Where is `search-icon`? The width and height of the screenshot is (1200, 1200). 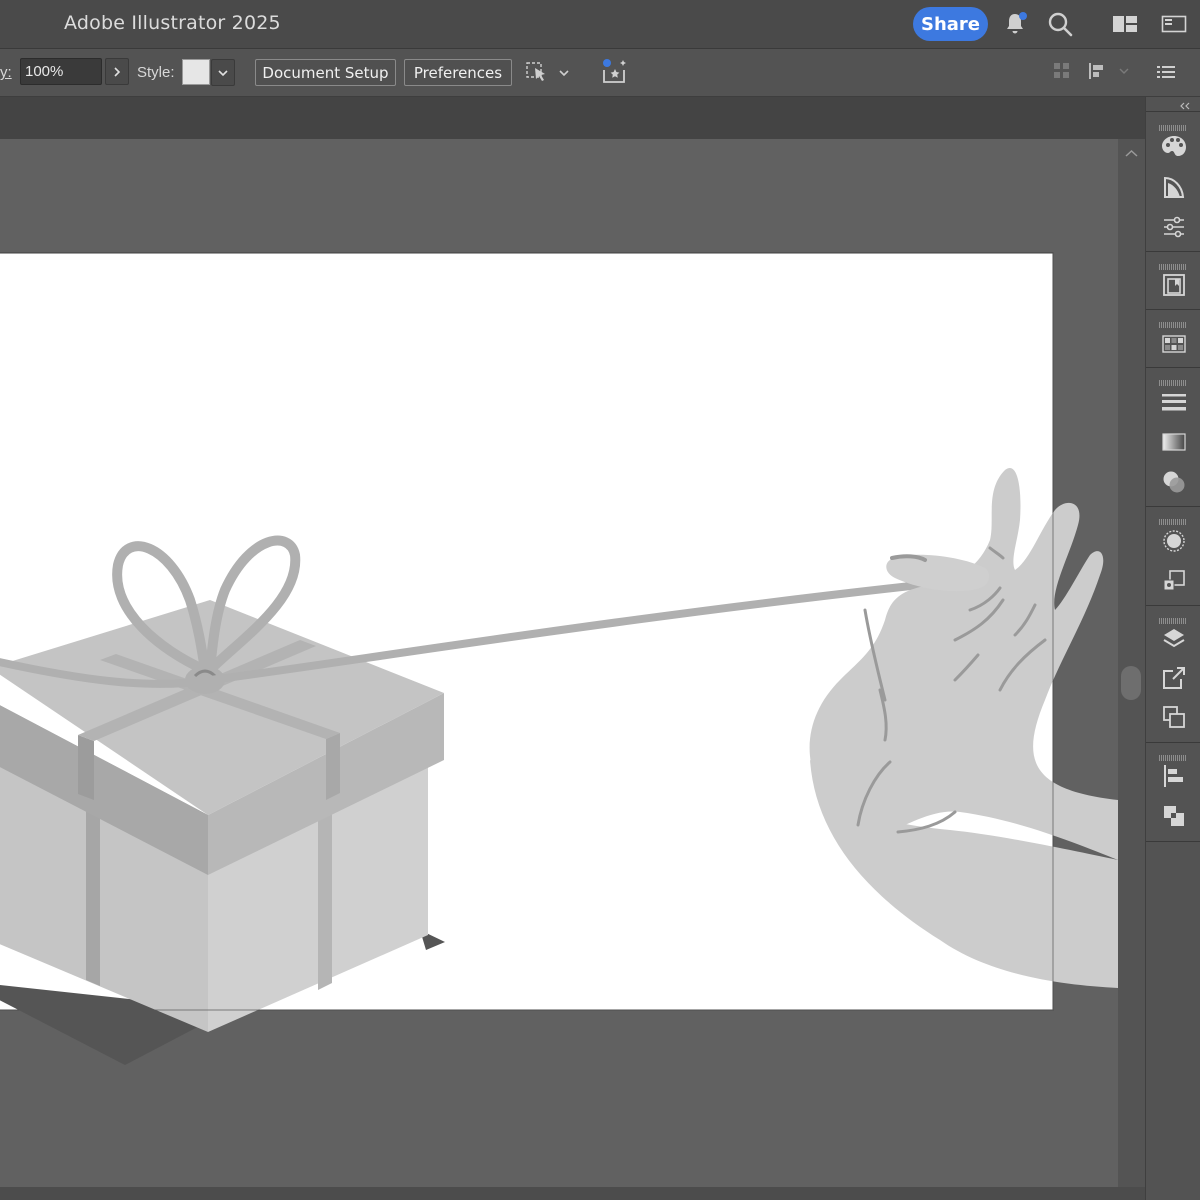 search-icon is located at coordinates (1060, 24).